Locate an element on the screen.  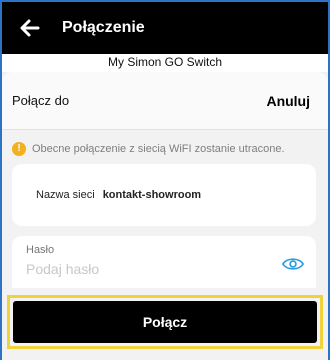
password-input is located at coordinates (141, 269).